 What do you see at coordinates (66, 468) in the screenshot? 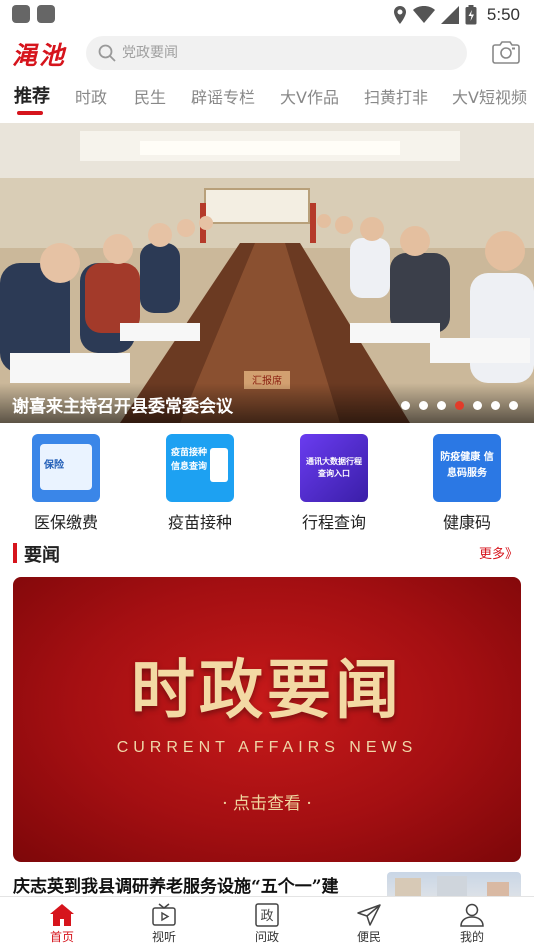
I see `medical-insurance-icon: 保险` at bounding box center [66, 468].